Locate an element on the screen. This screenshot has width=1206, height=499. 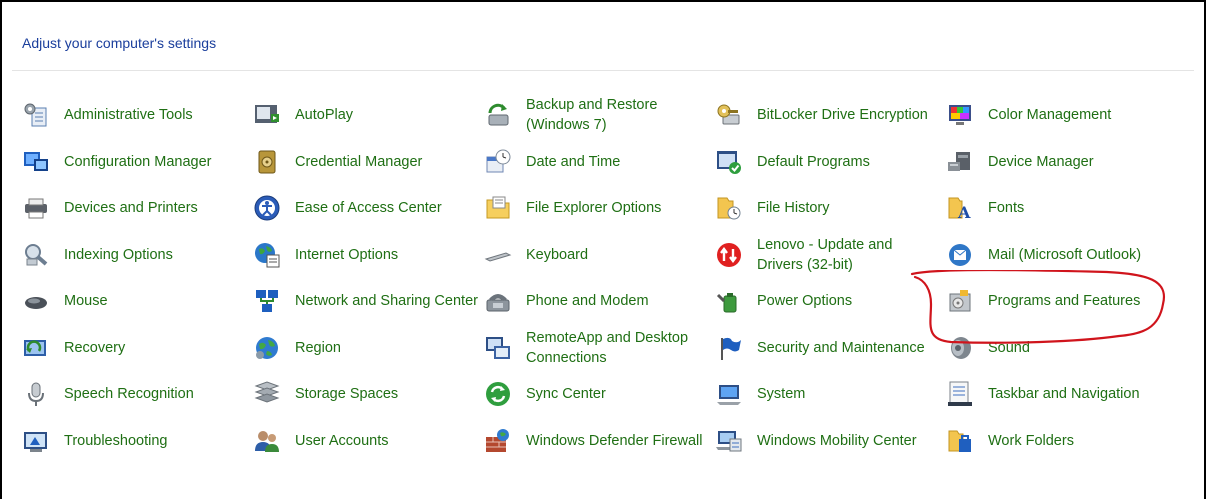
item-label: Indexing Options is located at coordinates (118, 254).